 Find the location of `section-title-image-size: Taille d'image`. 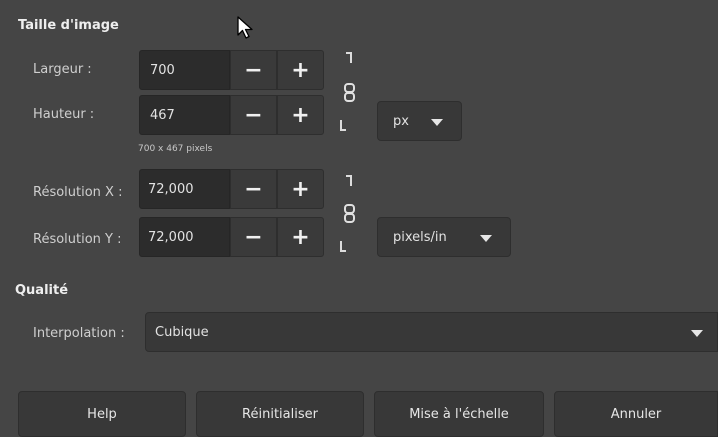

section-title-image-size: Taille d'image is located at coordinates (68, 25).